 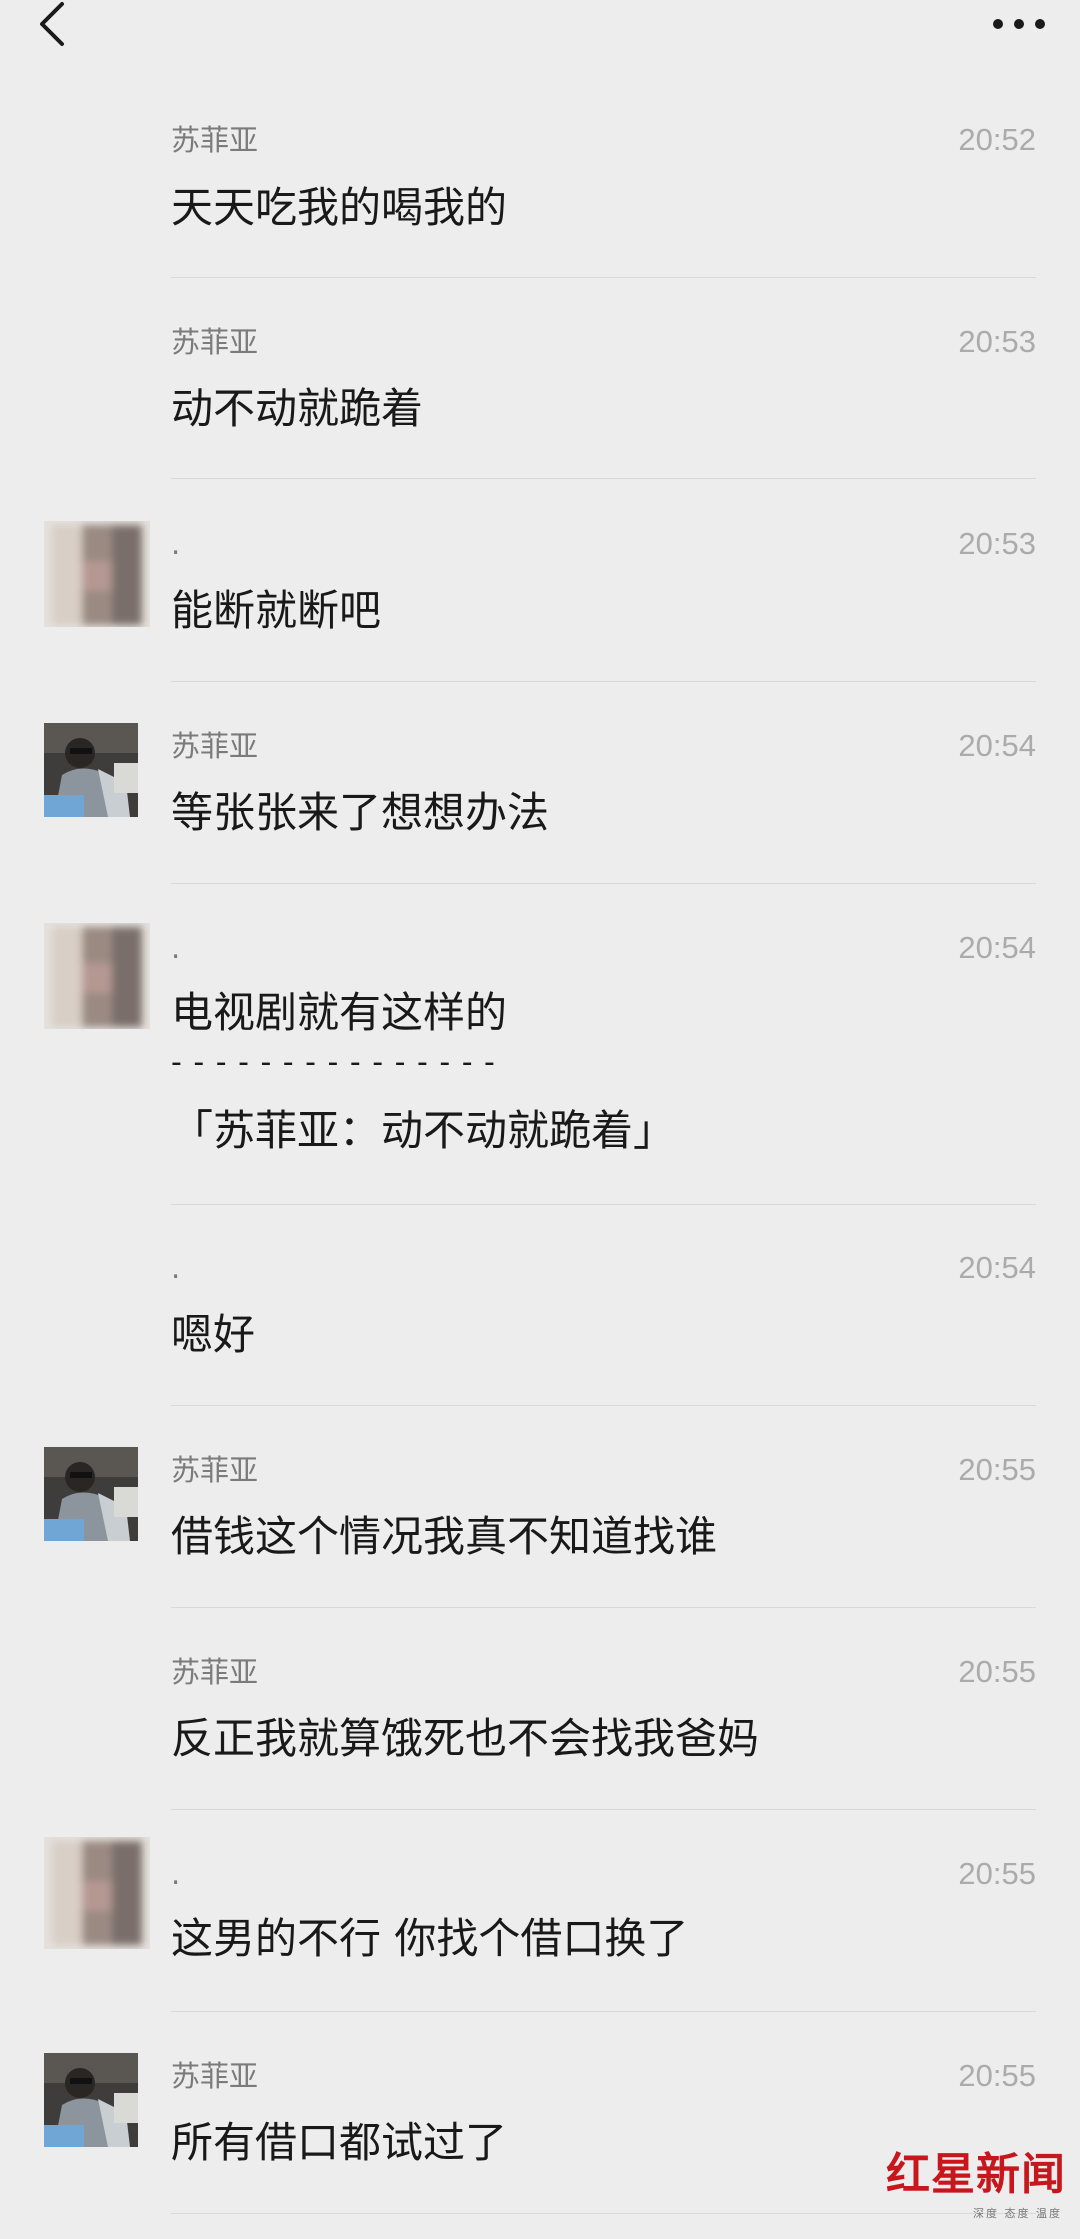 I want to click on watermark-tagline: 深度 态度 温度, so click(x=1017, y=2213).